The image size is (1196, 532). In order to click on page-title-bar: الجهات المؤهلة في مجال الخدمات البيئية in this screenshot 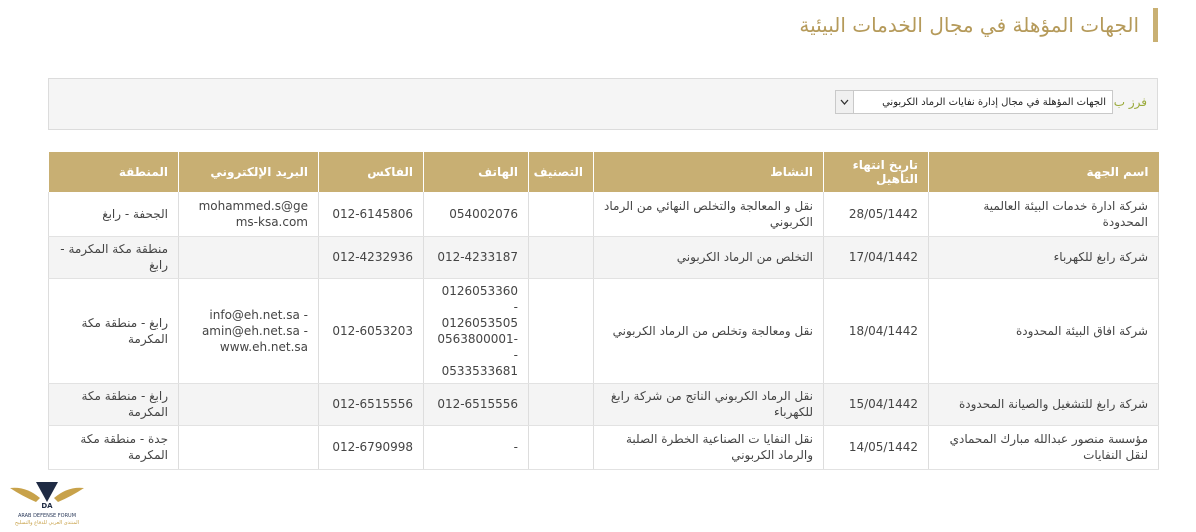, I will do `click(978, 25)`.